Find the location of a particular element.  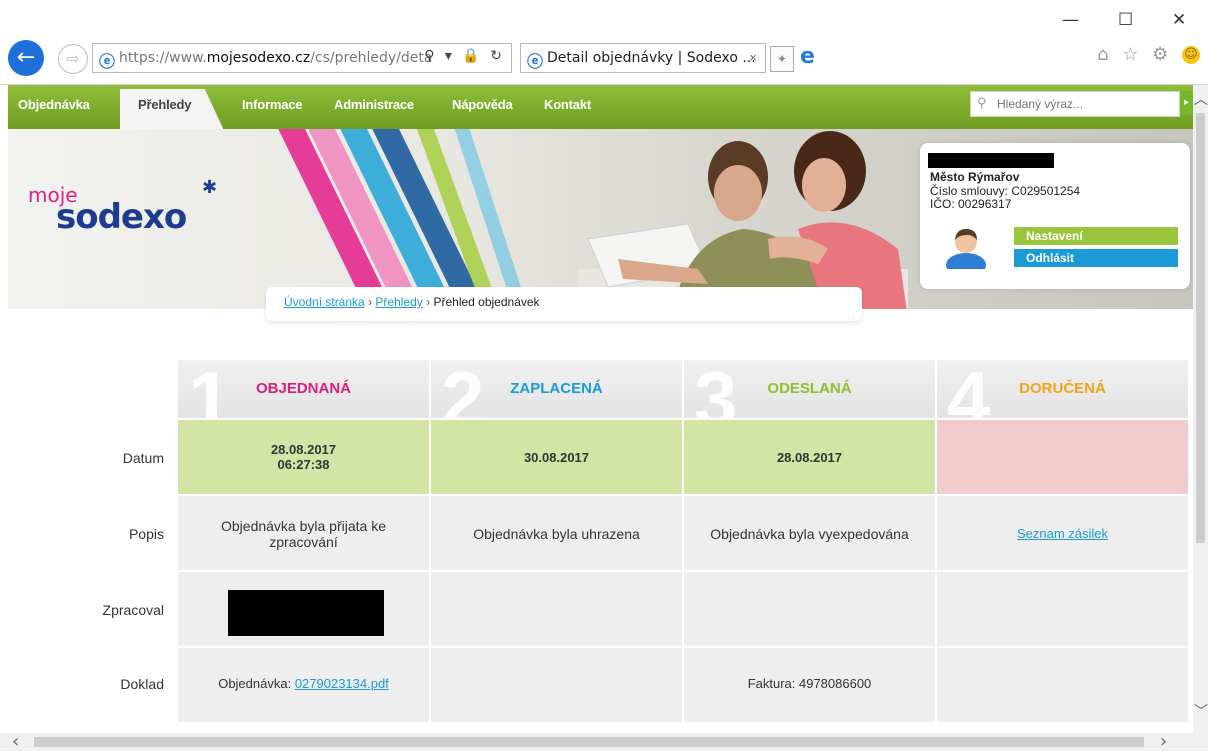

maximize-button: ☐ is located at coordinates (1125, 20).